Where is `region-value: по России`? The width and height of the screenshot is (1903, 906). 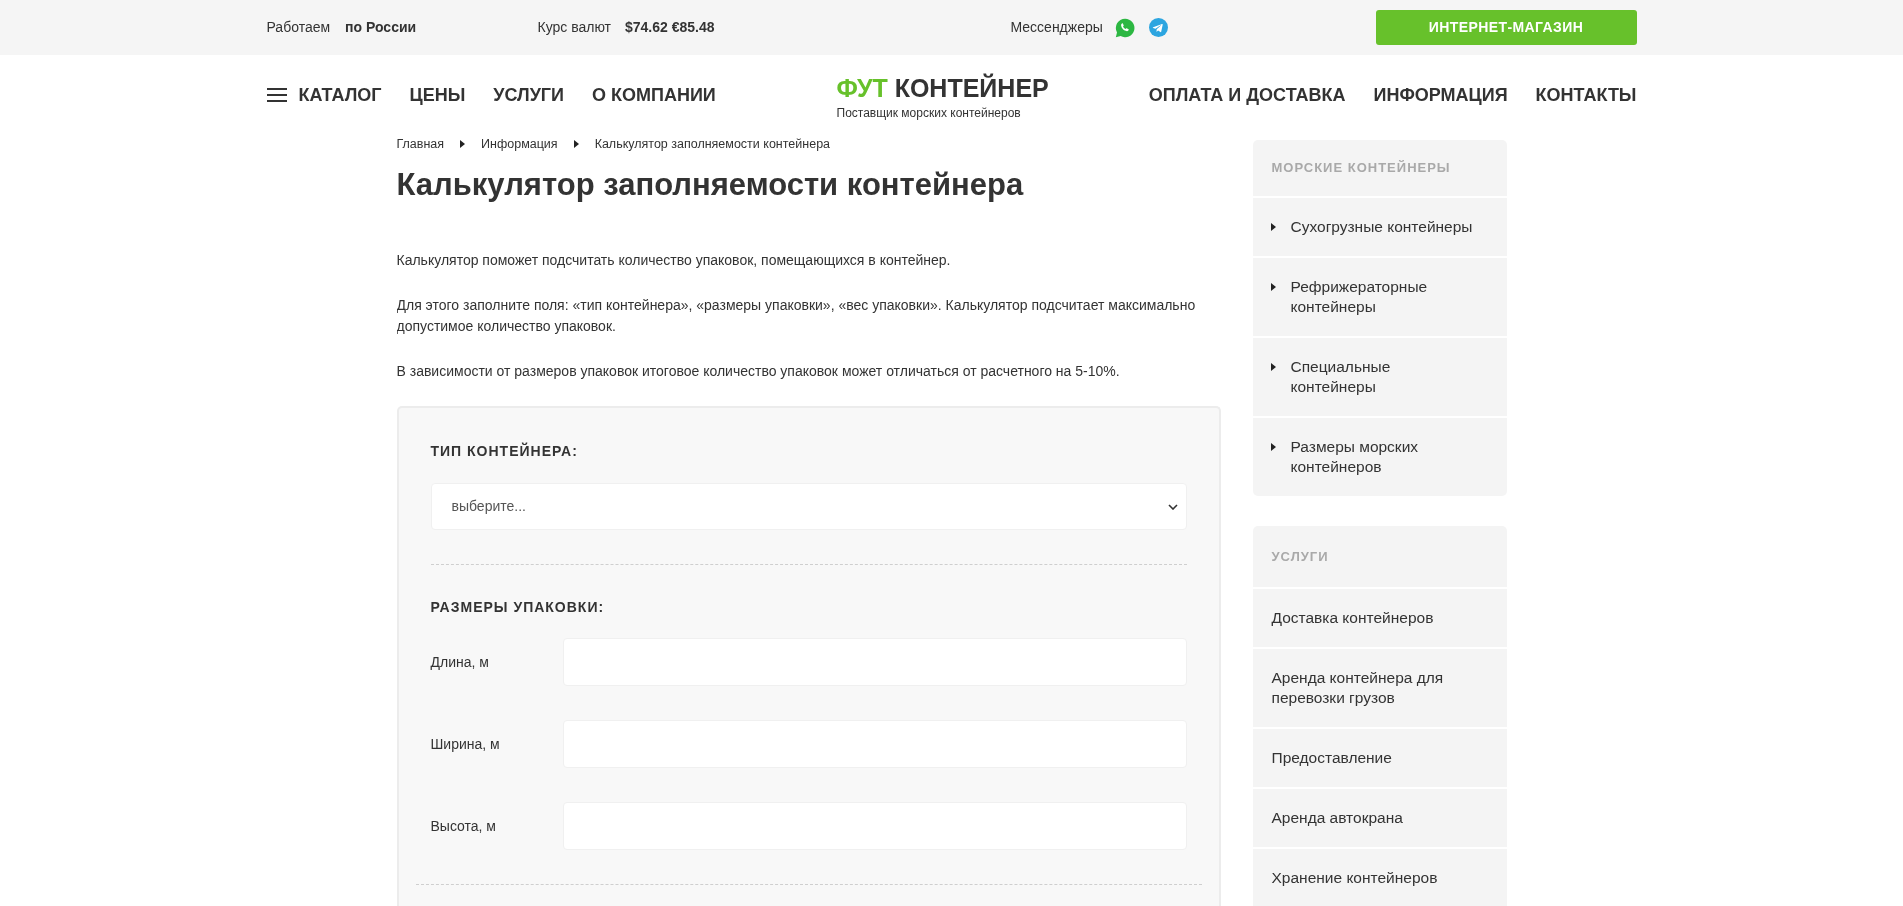
region-value: по России is located at coordinates (381, 27).